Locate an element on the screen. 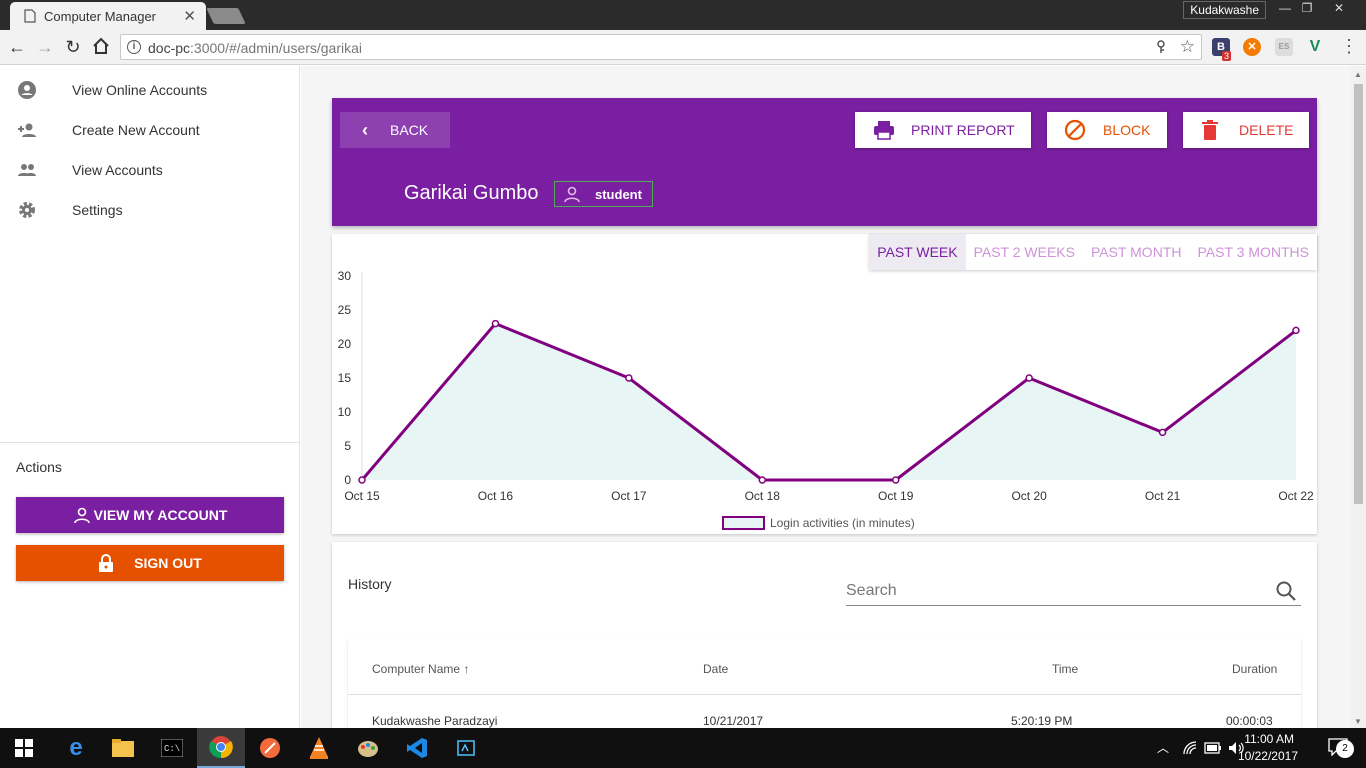  url-text: doc-pc:3000/#/admin/users/garikai is located at coordinates (255, 48).